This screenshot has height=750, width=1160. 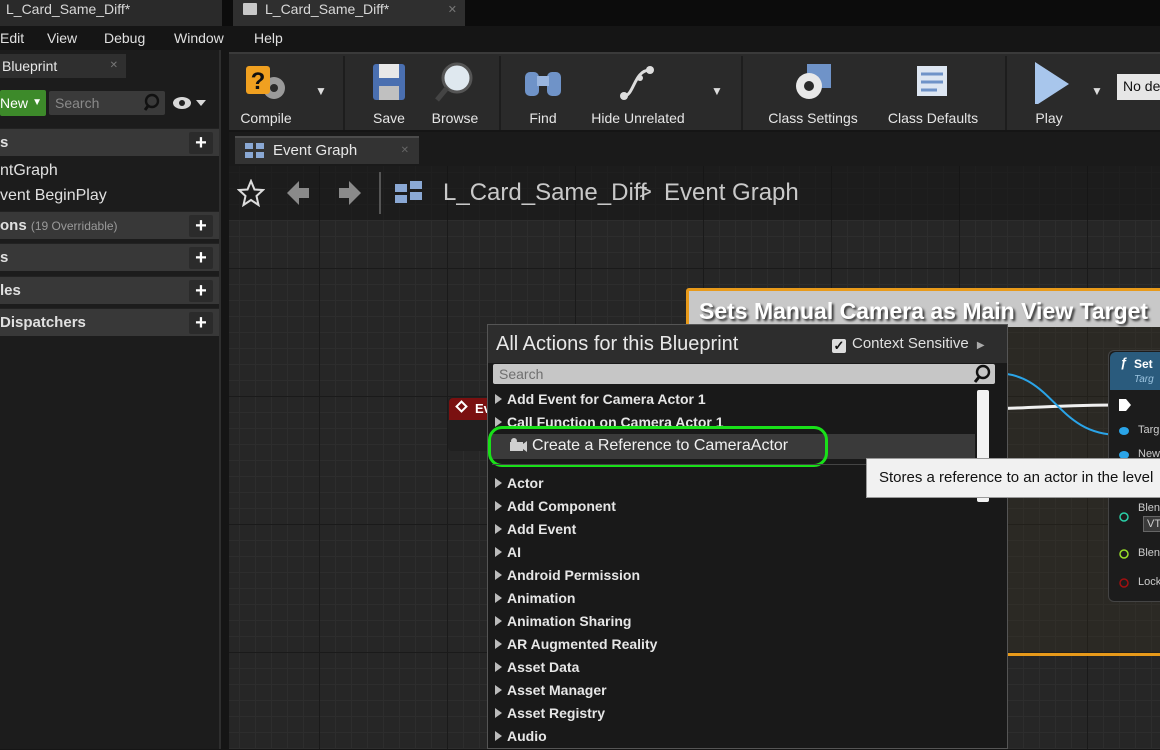 What do you see at coordinates (265, 82) in the screenshot?
I see `compile-icon: ?` at bounding box center [265, 82].